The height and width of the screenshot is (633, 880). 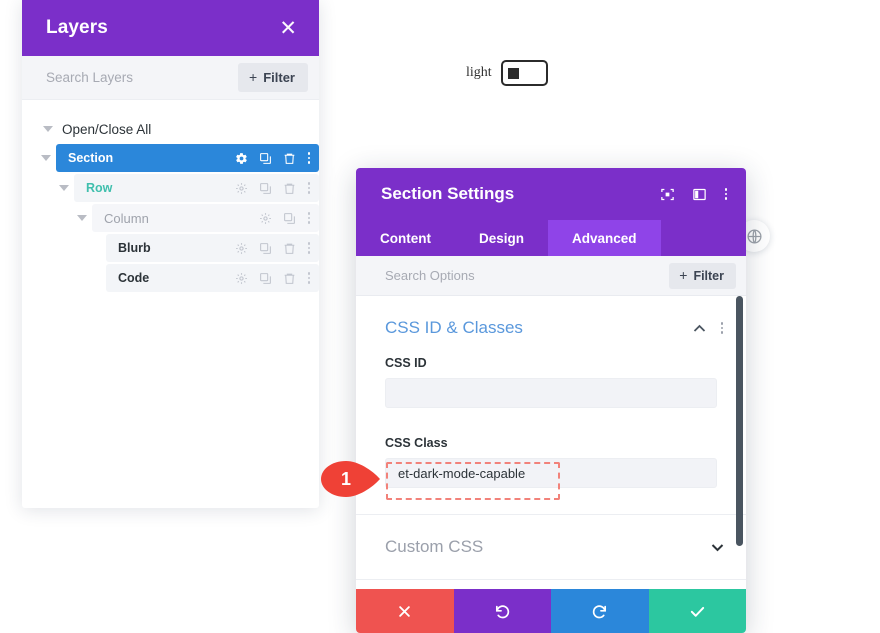 I want to click on css-class-label: CSS Class, so click(x=416, y=443).